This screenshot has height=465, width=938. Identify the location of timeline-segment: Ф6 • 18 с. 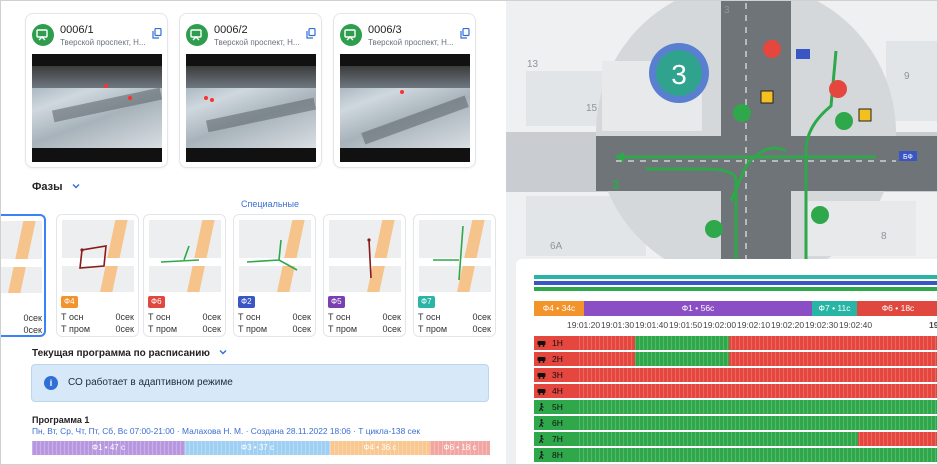
(460, 448).